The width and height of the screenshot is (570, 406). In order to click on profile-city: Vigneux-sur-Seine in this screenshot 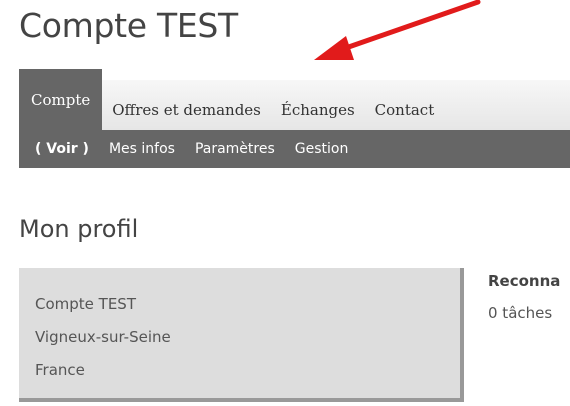, I will do `click(103, 337)`.